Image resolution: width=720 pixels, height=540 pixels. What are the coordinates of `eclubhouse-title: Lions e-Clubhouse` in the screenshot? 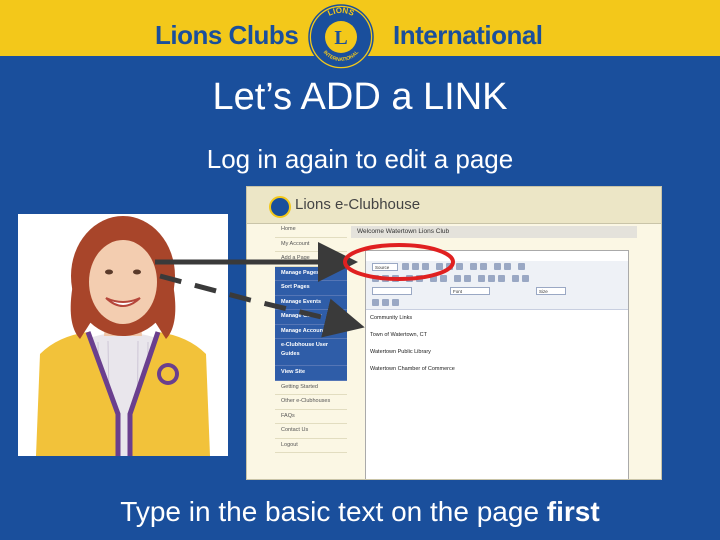 It's located at (358, 204).